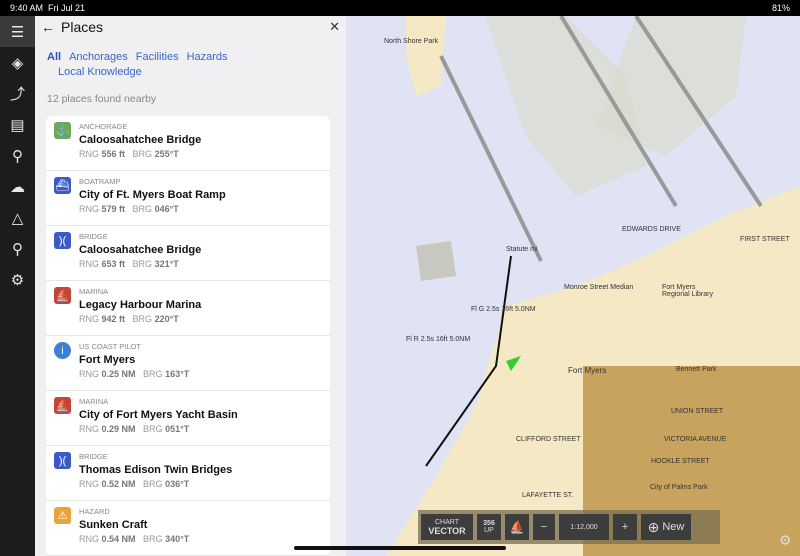 Image resolution: width=800 pixels, height=556 pixels. What do you see at coordinates (489, 523) in the screenshot?
I see `heading: 356` at bounding box center [489, 523].